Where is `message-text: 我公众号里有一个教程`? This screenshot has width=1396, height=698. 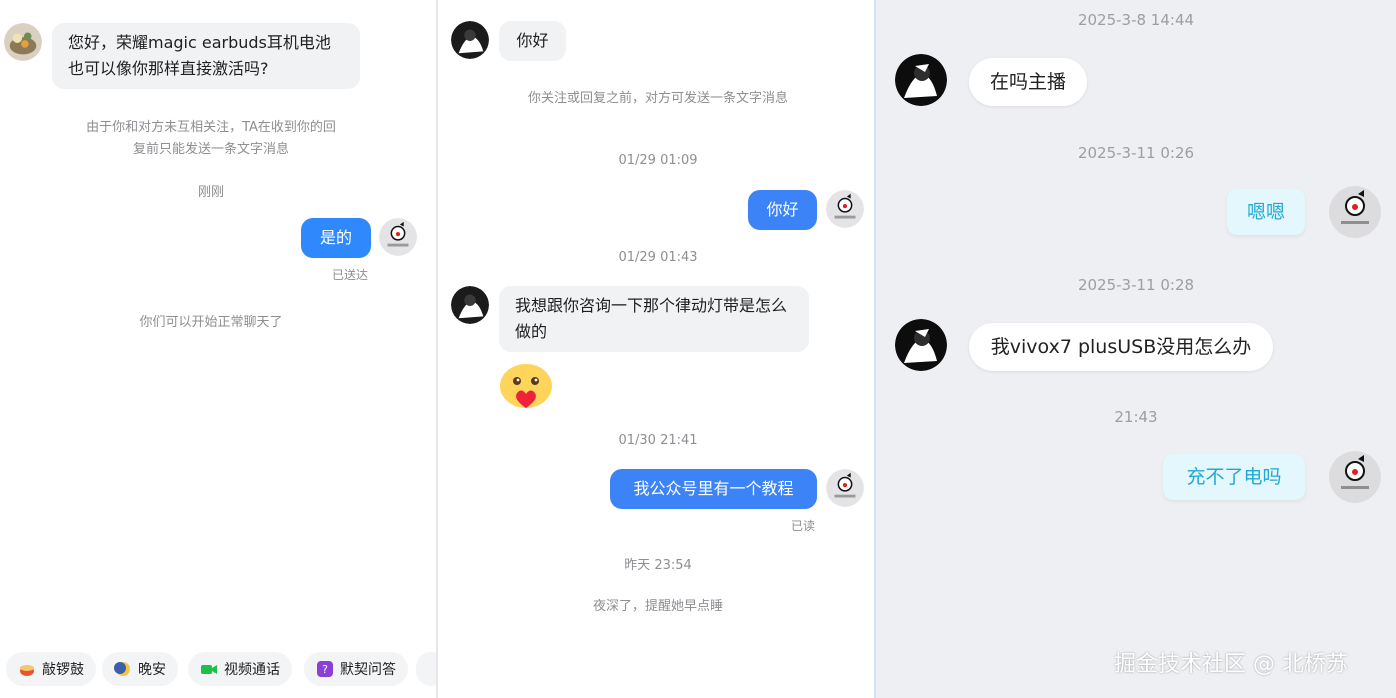 message-text: 我公众号里有一个教程 is located at coordinates (713, 488).